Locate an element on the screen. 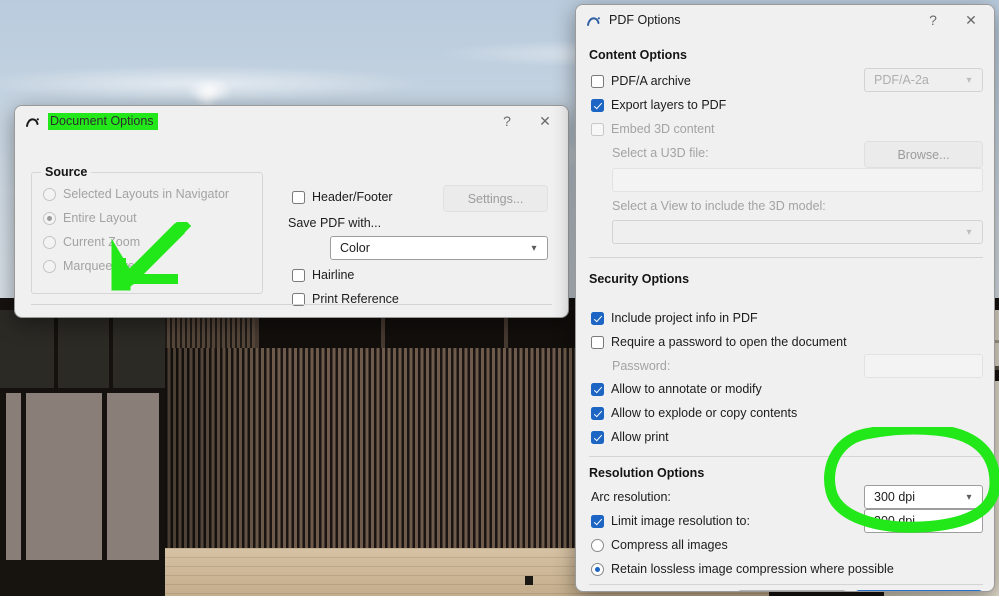 The width and height of the screenshot is (999, 596). checkbox-allow-print: Allow print is located at coordinates (630, 437).